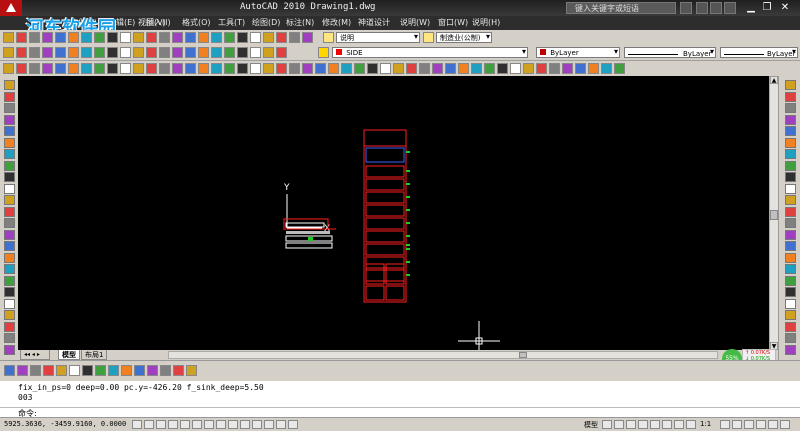 This screenshot has height=431, width=800. Describe the element at coordinates (774, 80) in the screenshot. I see `scroll-up-arrow: ▲` at that location.